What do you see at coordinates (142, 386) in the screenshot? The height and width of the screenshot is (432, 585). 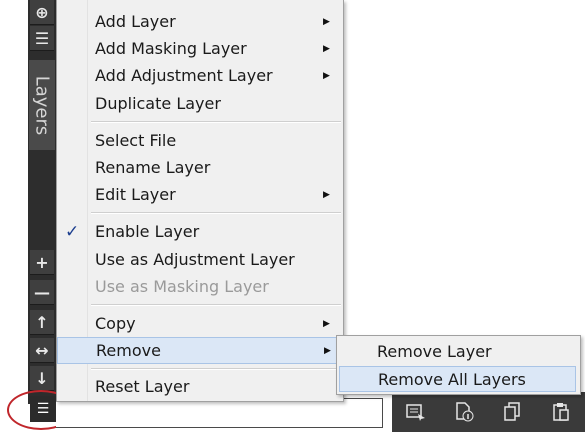 I see `menu-item-label: Reset Layer` at bounding box center [142, 386].